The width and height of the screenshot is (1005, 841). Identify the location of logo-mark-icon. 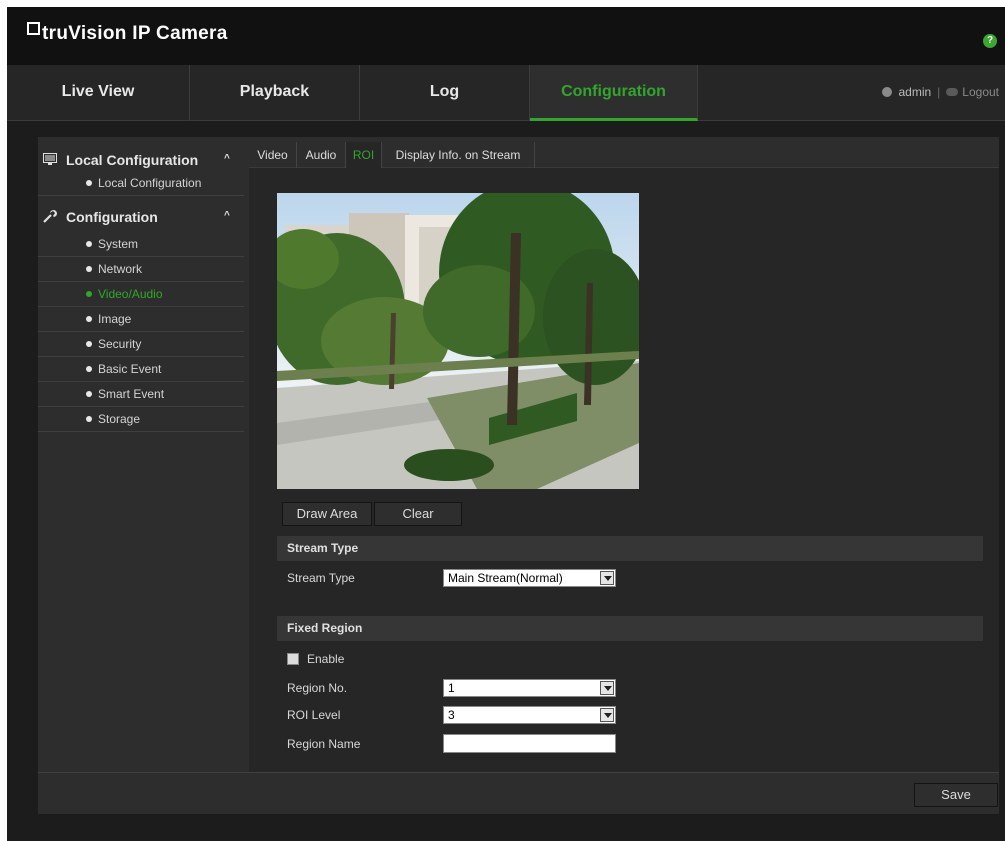
(33, 28).